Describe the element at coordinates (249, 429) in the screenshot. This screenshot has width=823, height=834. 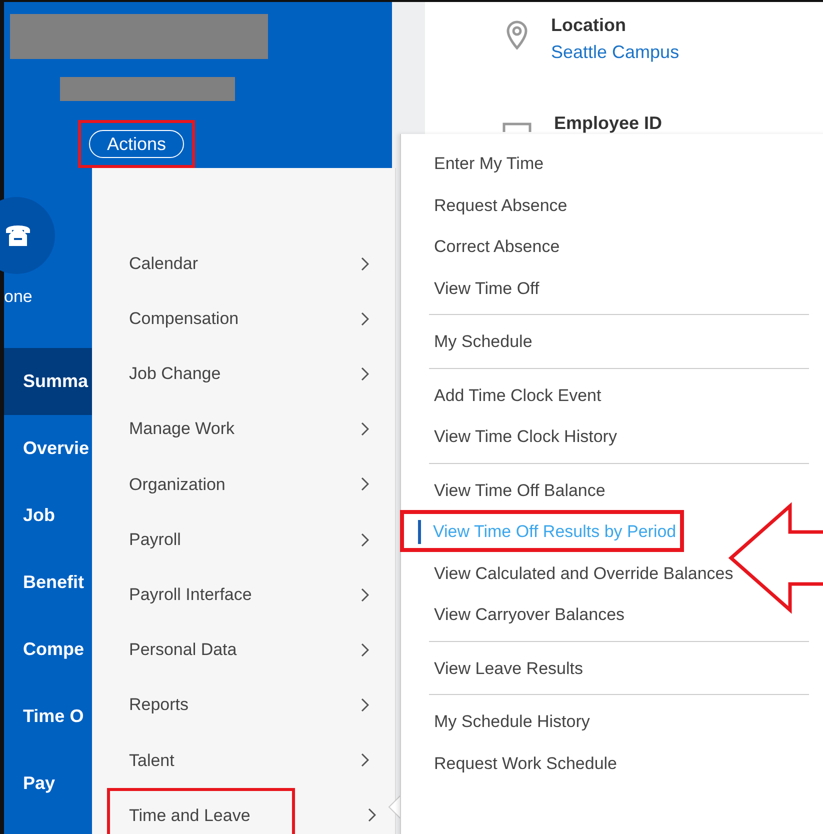
I see `menu-item: Manage Work` at that location.